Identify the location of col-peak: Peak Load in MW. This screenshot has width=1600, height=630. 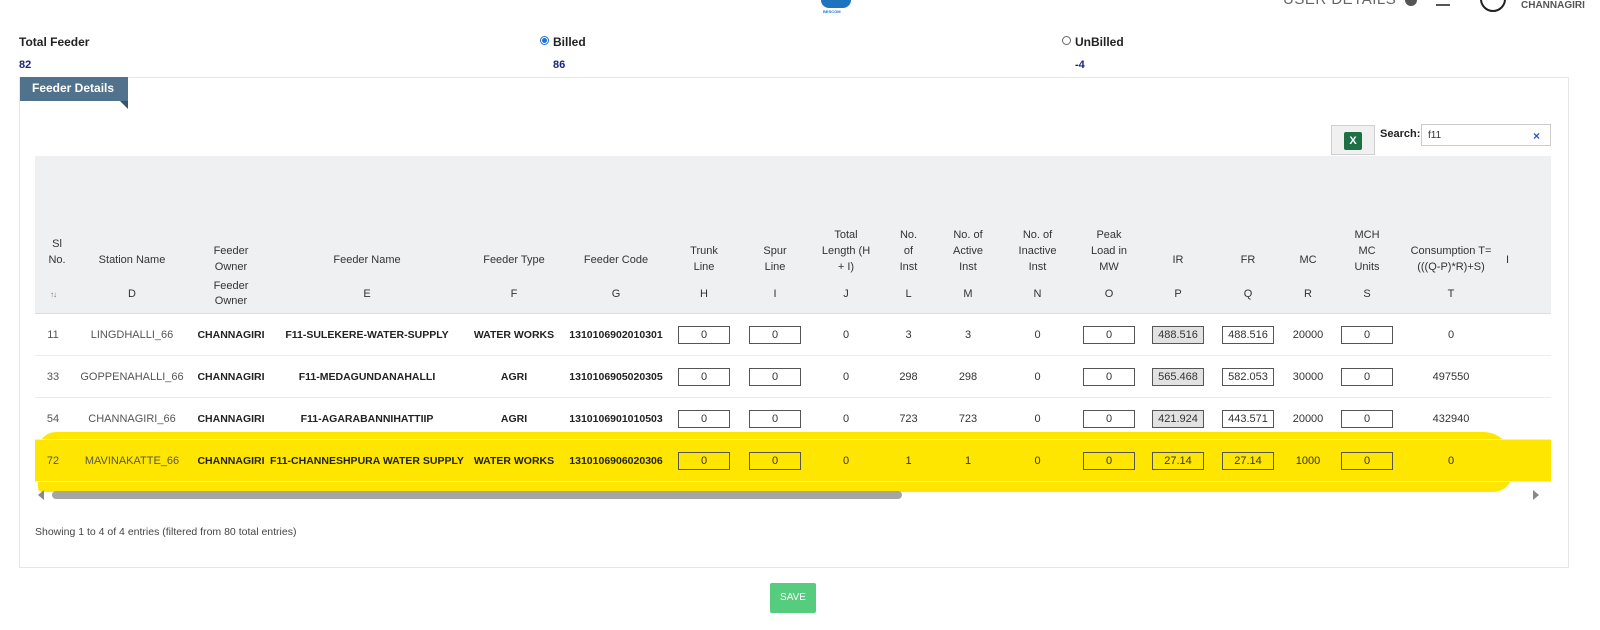
(1109, 215).